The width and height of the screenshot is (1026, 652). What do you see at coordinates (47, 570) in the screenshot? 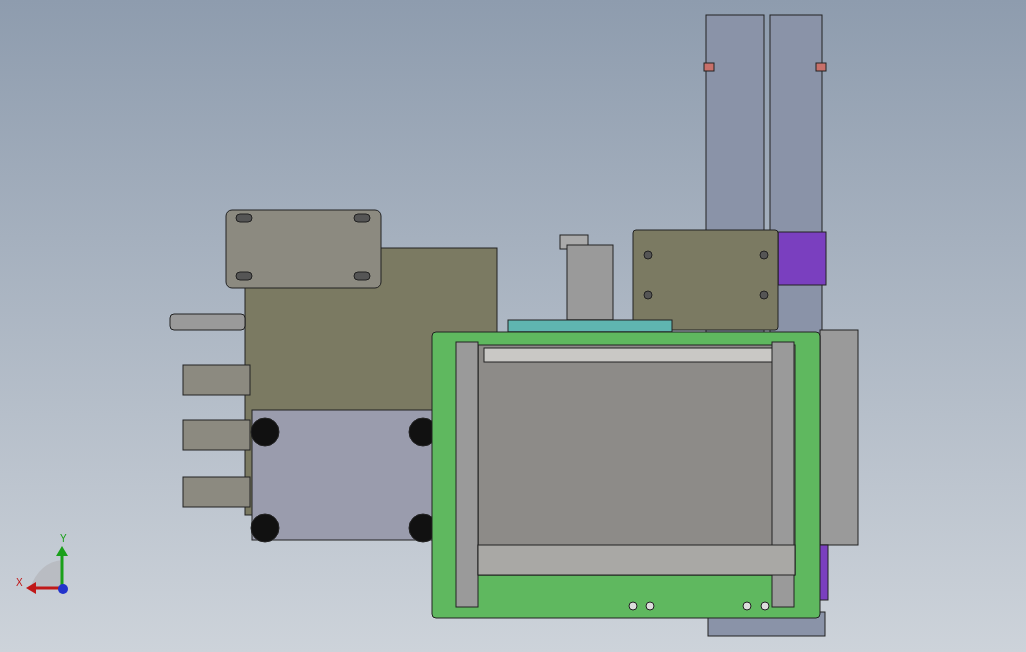
I see `coordinate-triad-icon` at bounding box center [47, 570].